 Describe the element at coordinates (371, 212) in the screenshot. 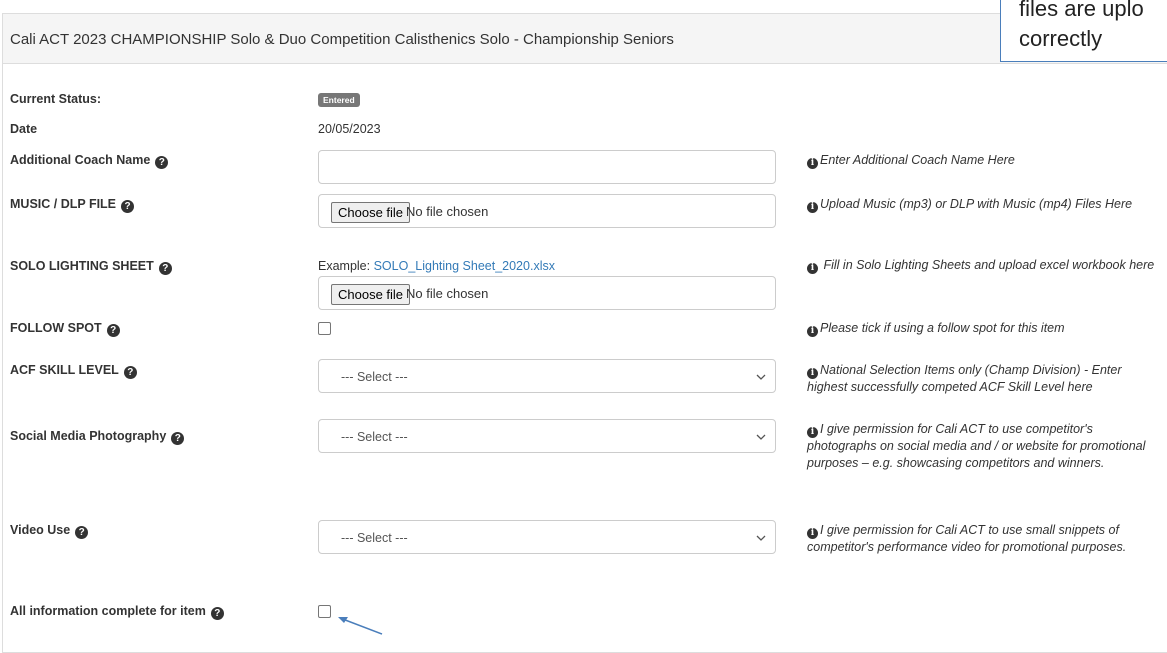

I see `music-choose-file-button: Choose file` at that location.